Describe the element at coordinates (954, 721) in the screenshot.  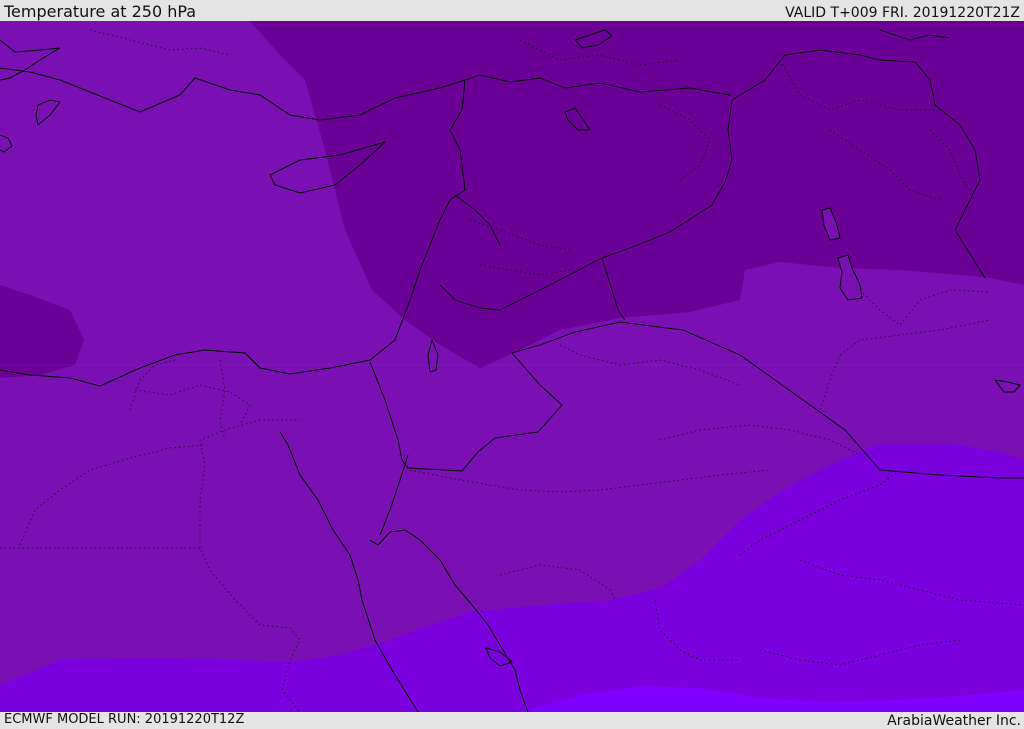
I see `brand-label: ArabiaWeather Inc.` at that location.